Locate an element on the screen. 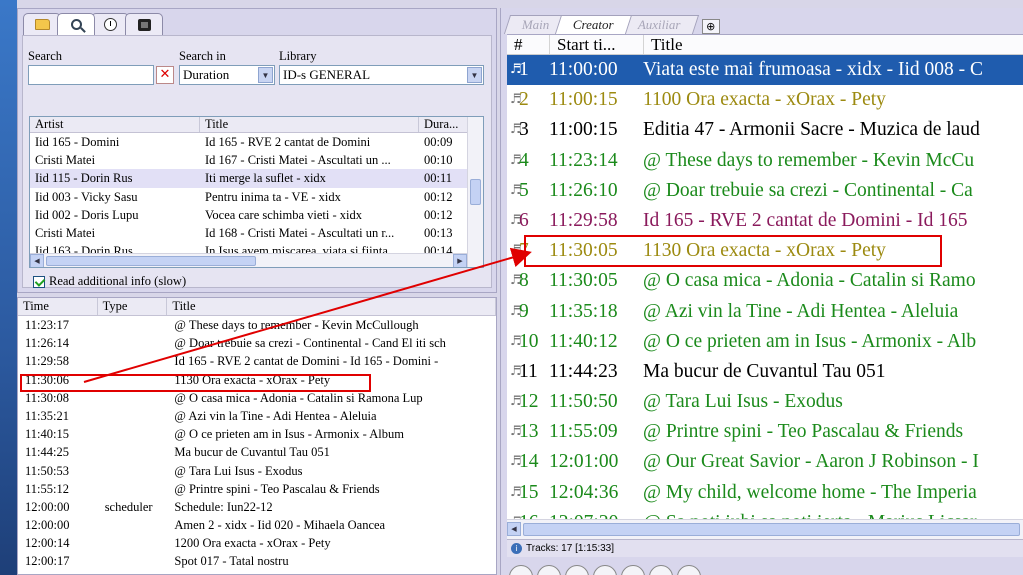 Image resolution: width=1023 pixels, height=575 pixels. title-cell: Pentru inima ta - VE - xidx is located at coordinates (273, 196).